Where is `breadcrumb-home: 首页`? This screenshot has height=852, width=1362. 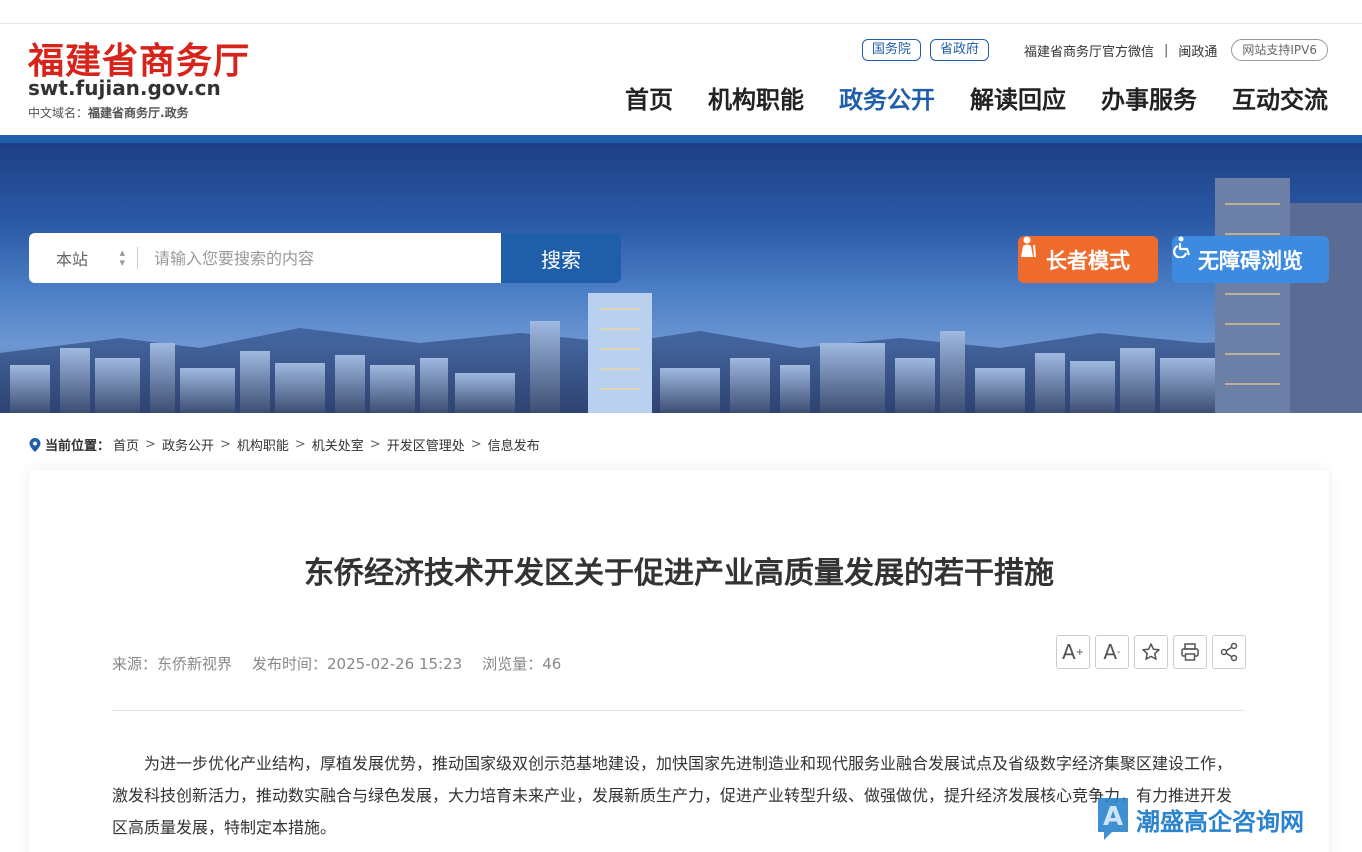
breadcrumb-home: 首页 is located at coordinates (126, 444).